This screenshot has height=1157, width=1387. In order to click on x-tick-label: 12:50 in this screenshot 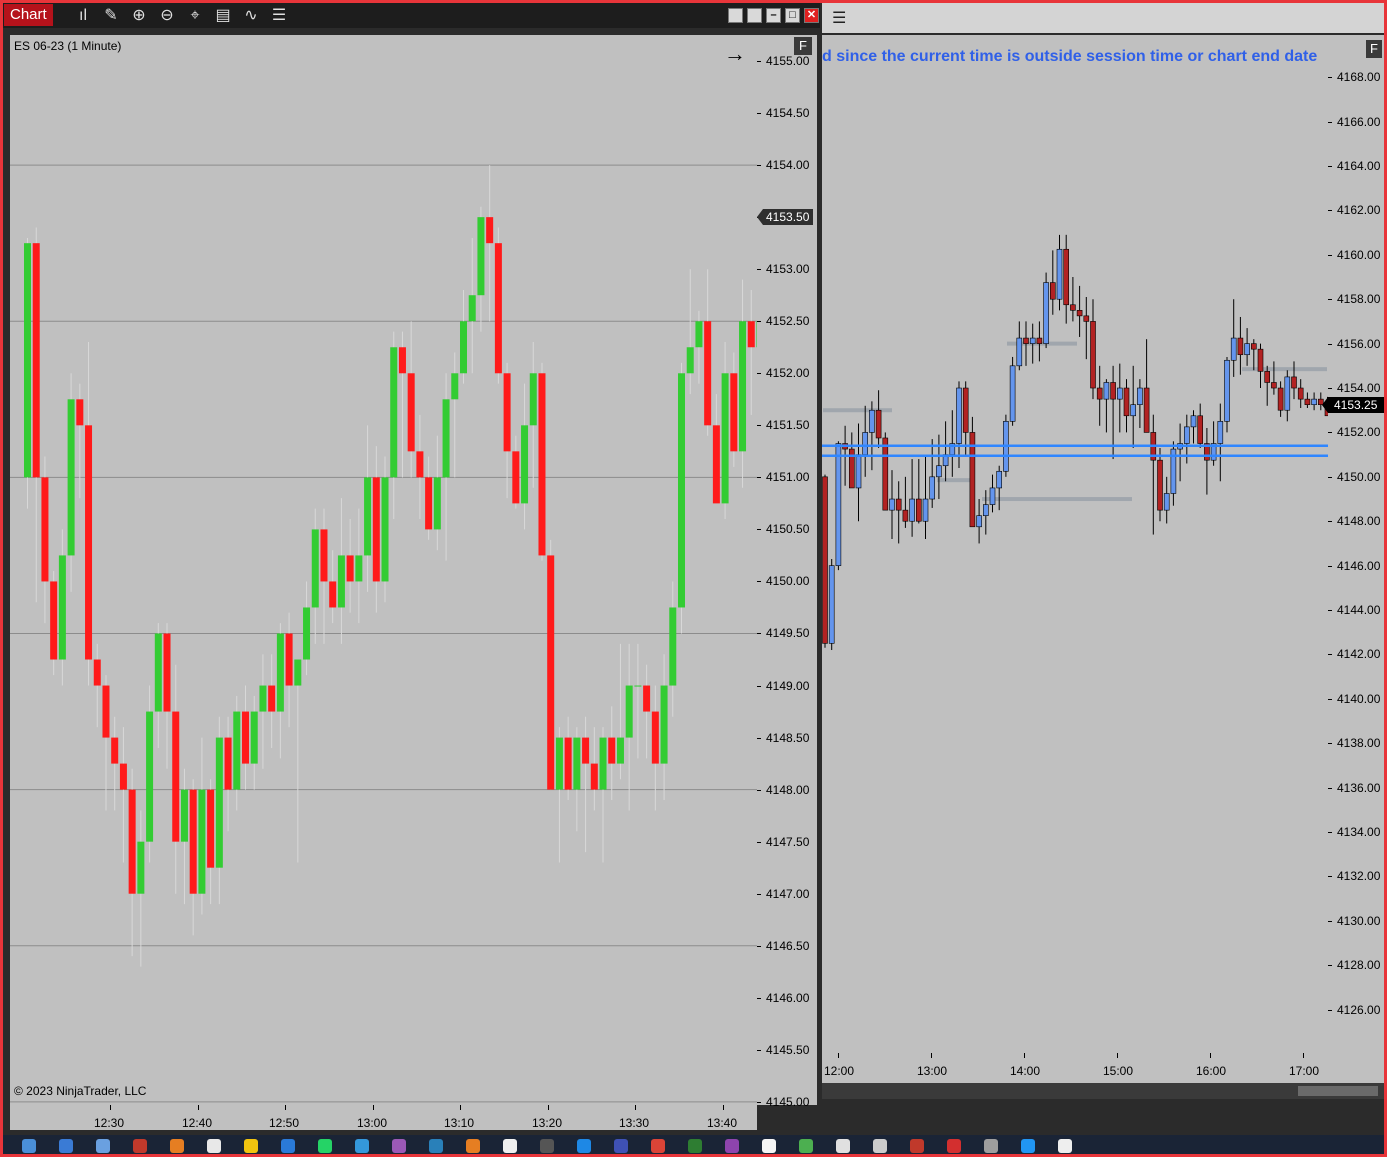, I will do `click(284, 1123)`.